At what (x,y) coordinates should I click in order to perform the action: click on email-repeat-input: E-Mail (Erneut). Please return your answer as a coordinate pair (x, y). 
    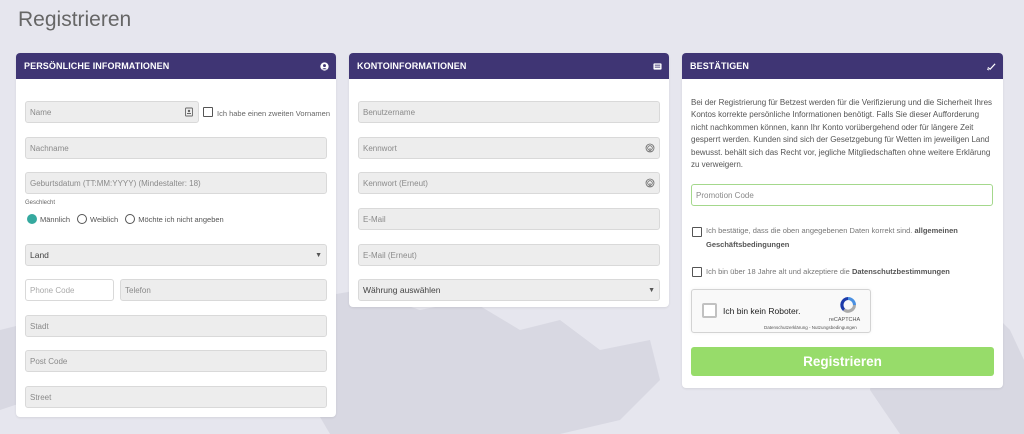
    Looking at the image, I should click on (509, 255).